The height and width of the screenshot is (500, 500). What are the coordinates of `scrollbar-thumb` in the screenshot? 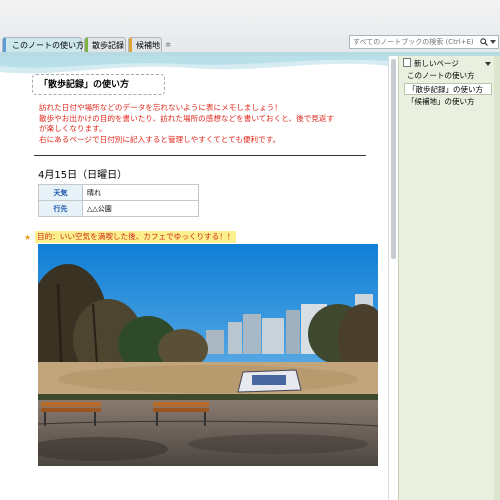 It's located at (393, 159).